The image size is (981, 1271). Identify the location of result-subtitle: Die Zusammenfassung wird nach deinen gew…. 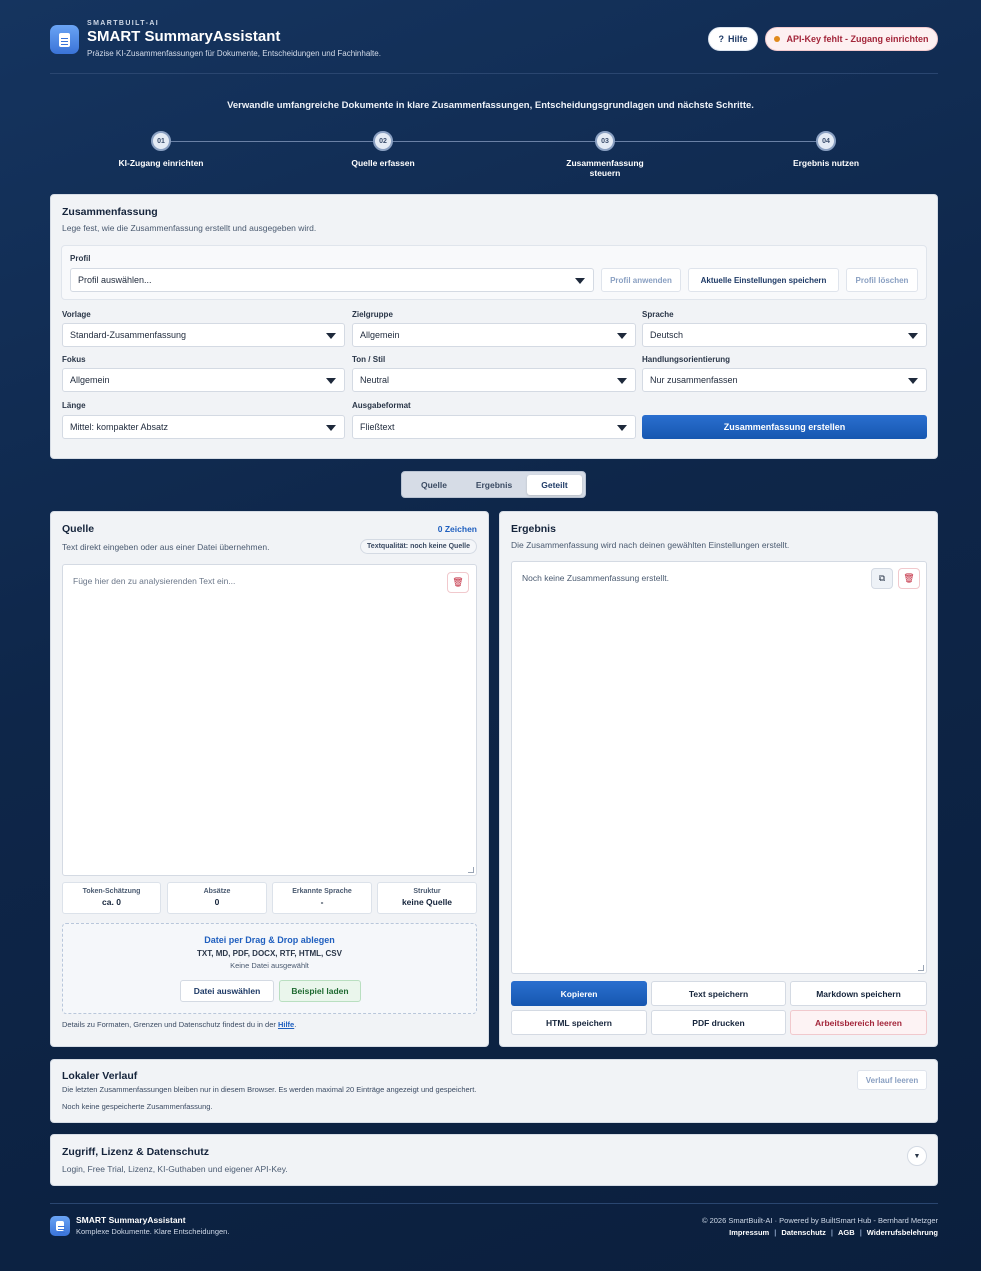
(650, 545).